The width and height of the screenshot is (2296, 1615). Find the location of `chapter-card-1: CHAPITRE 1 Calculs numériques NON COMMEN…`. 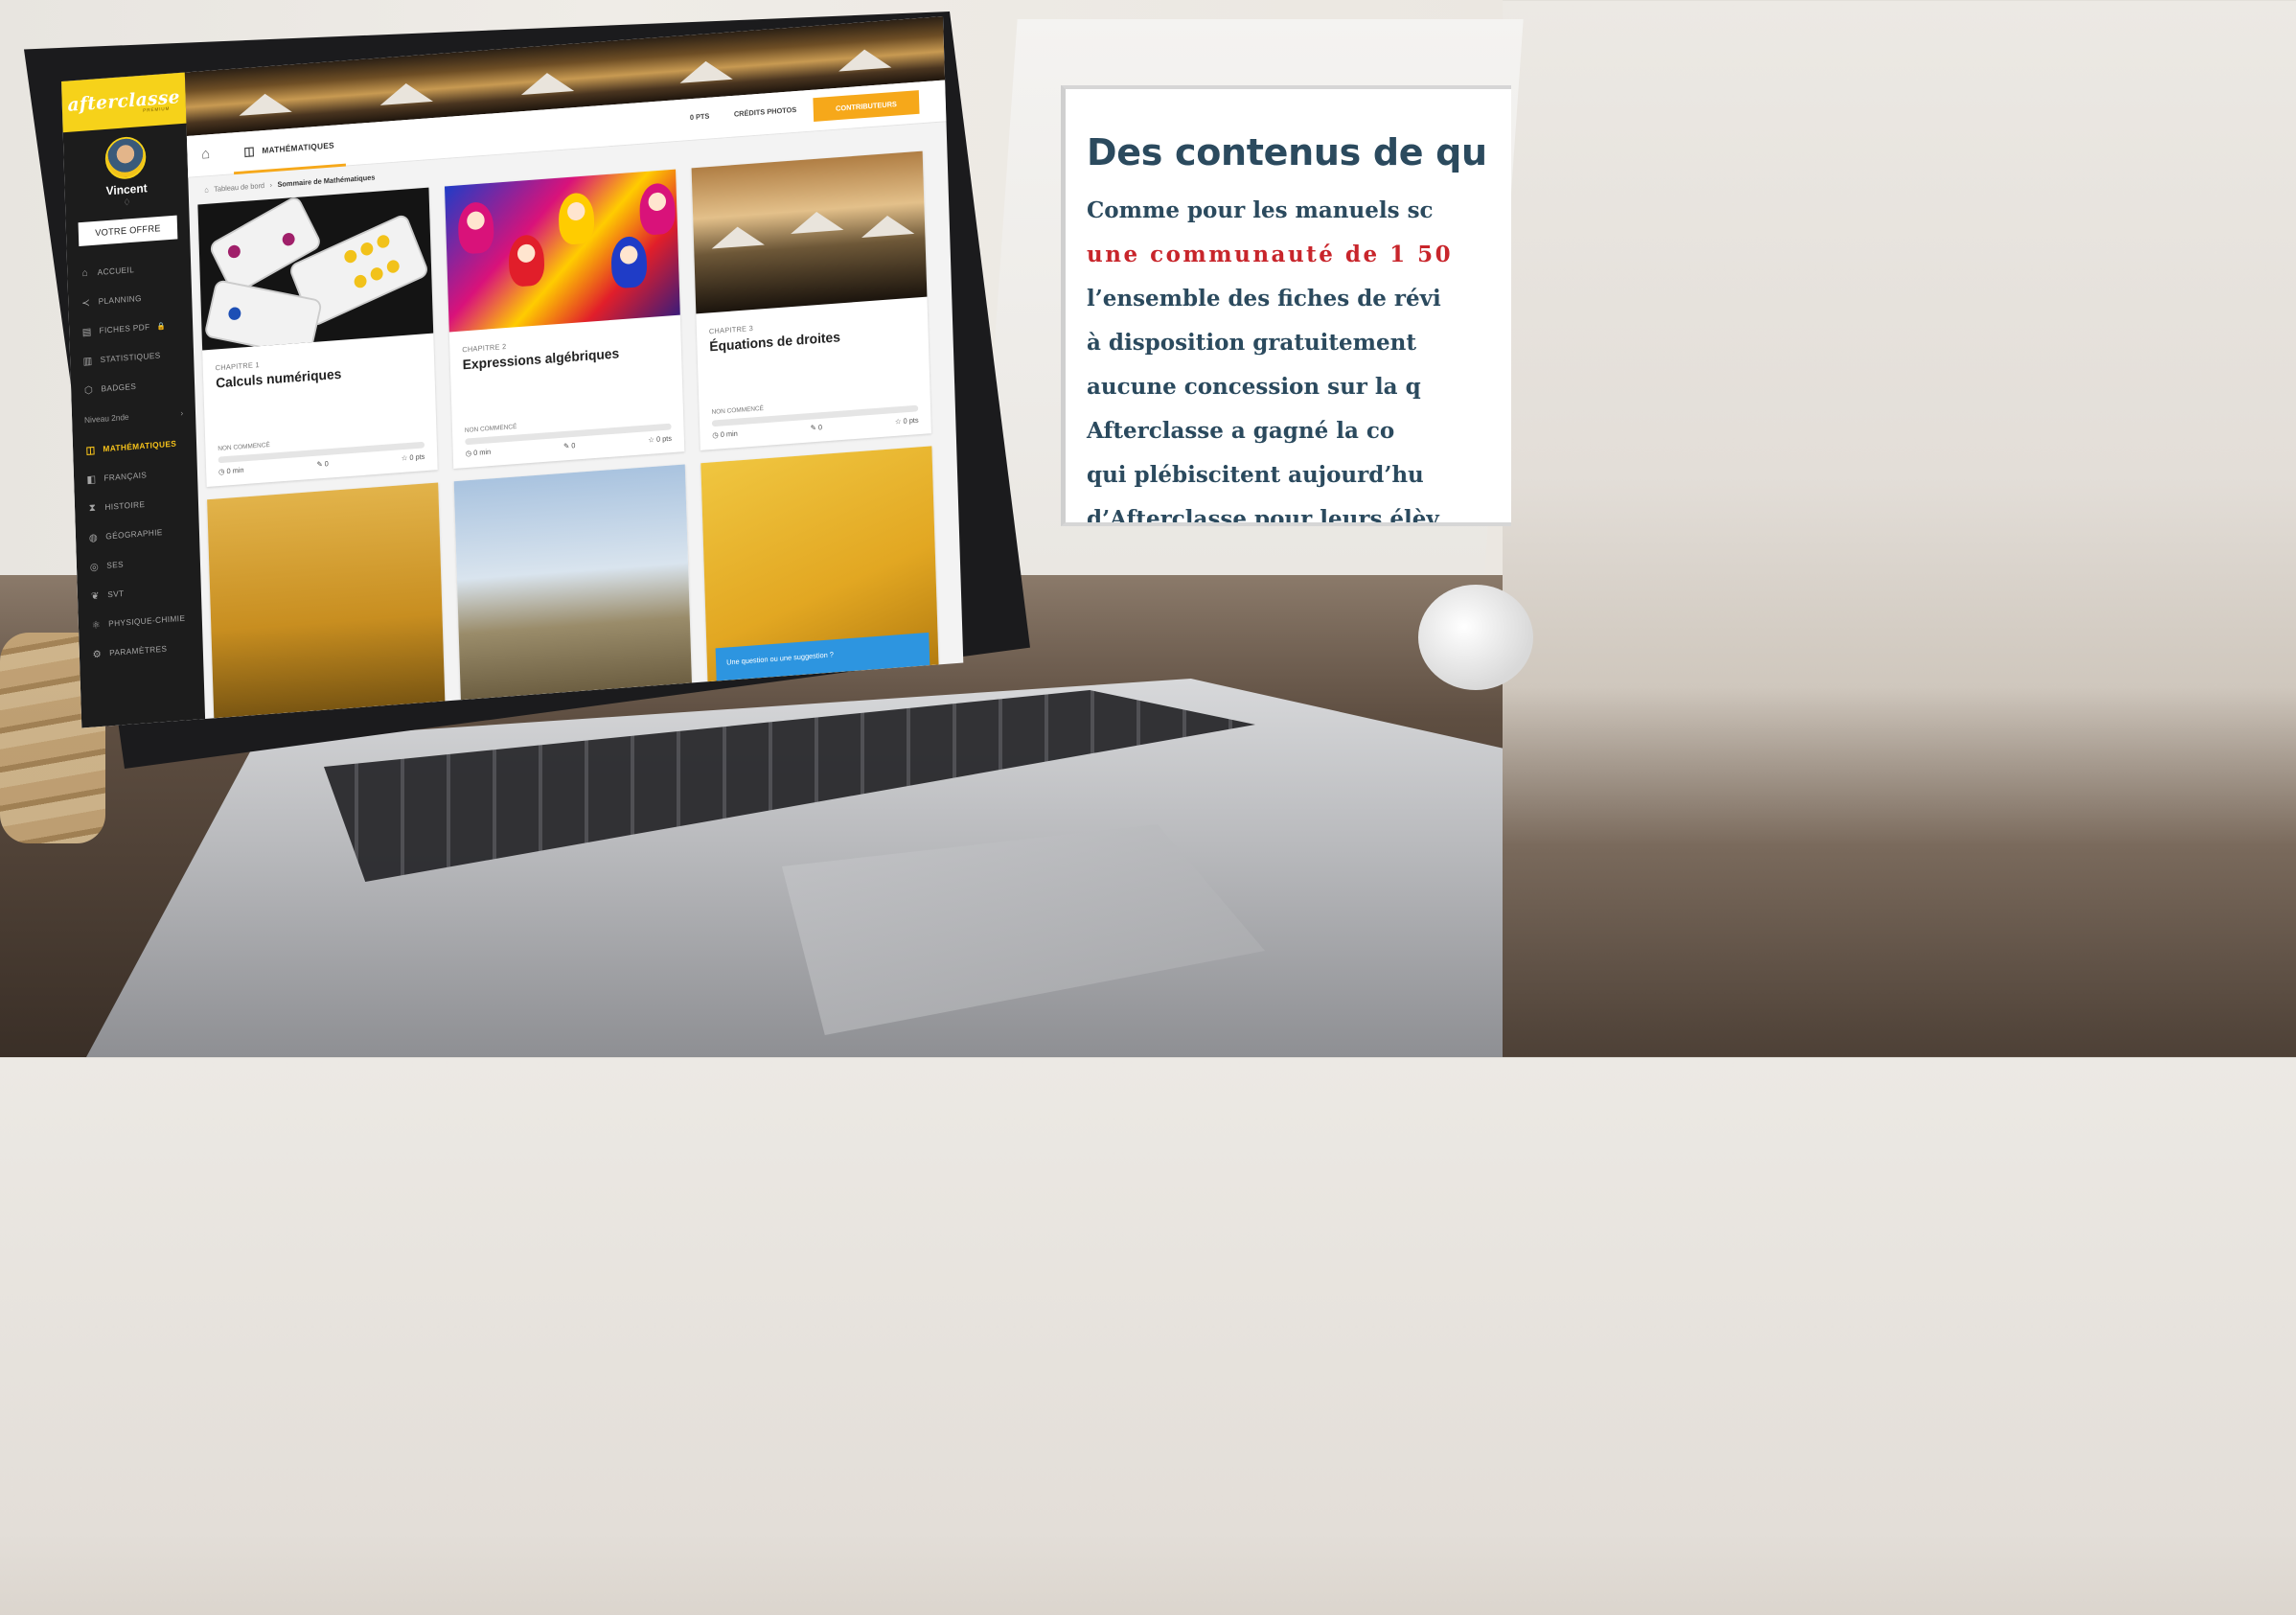

chapter-card-1: CHAPITRE 1 Calculs numériques NON COMMEN… is located at coordinates (317, 337).